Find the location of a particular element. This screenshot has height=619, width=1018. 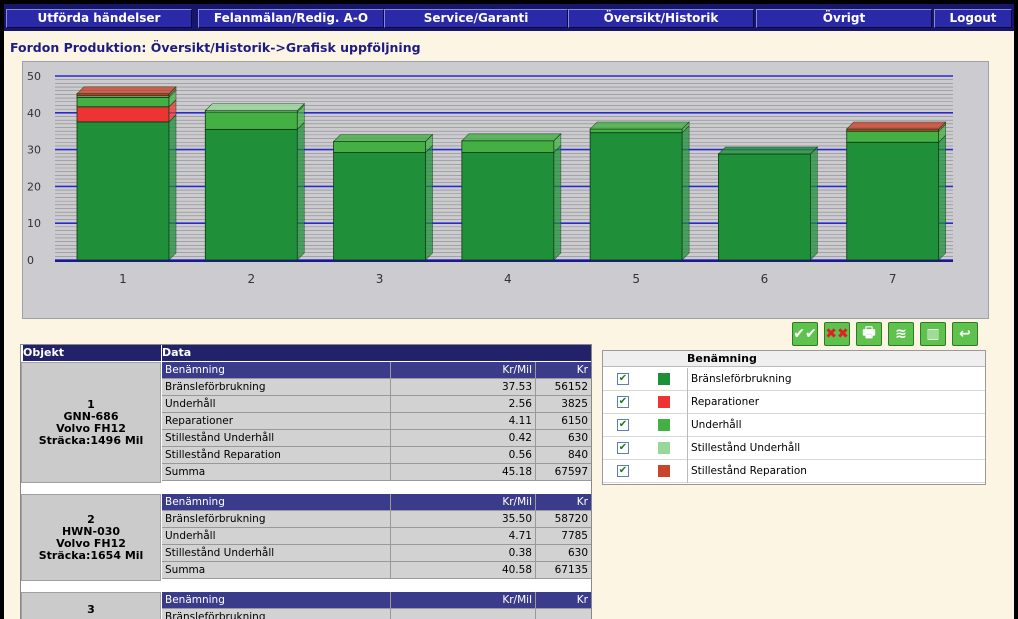

uncheck-all-button: ✖✖ is located at coordinates (837, 334).